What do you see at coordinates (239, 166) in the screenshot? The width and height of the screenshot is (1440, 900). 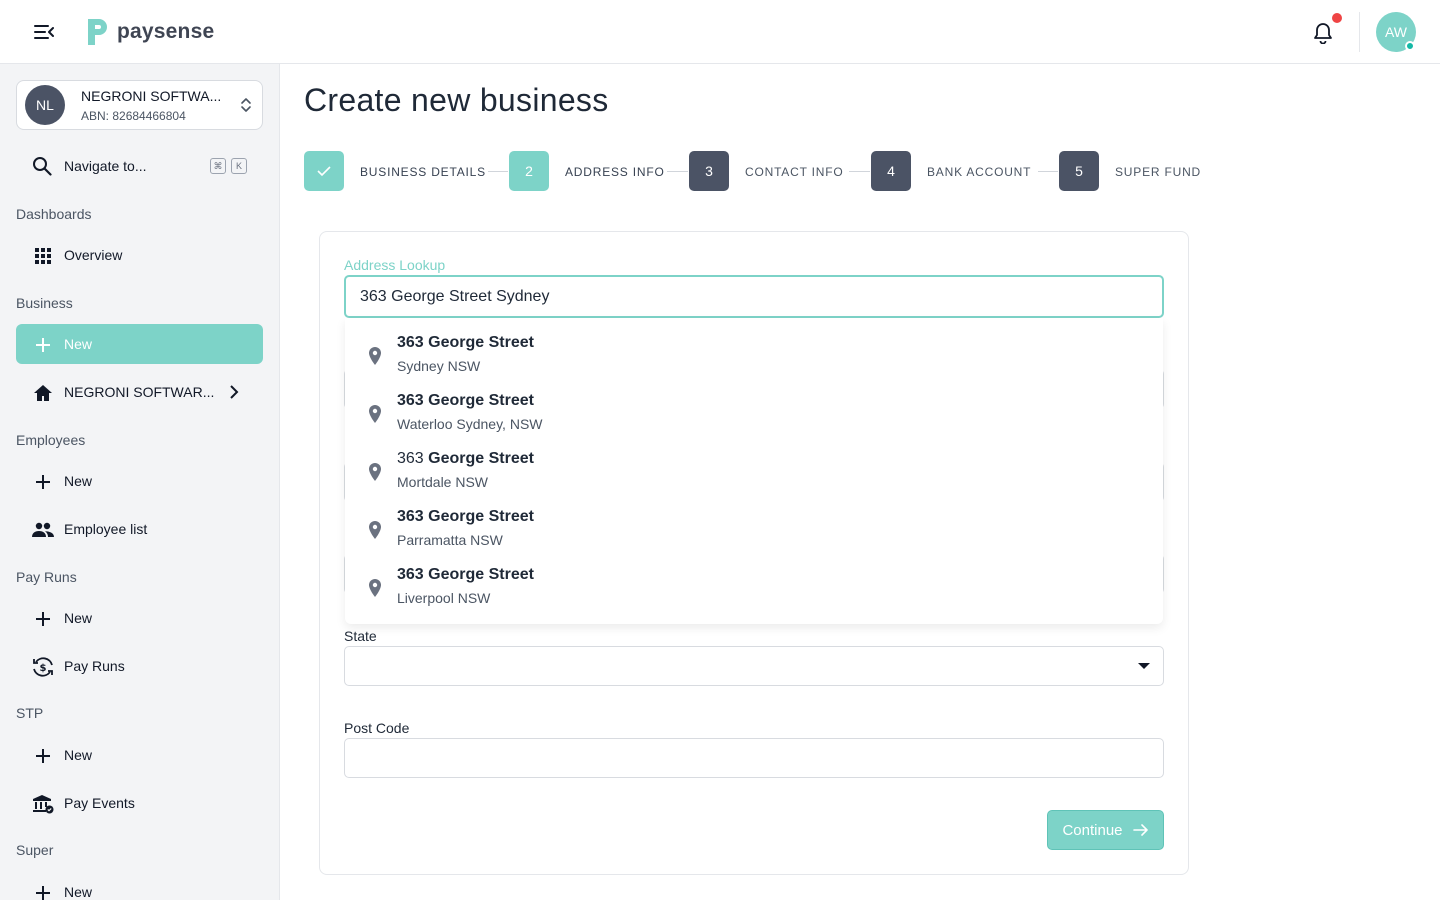 I see `shortcut-k-key: K` at bounding box center [239, 166].